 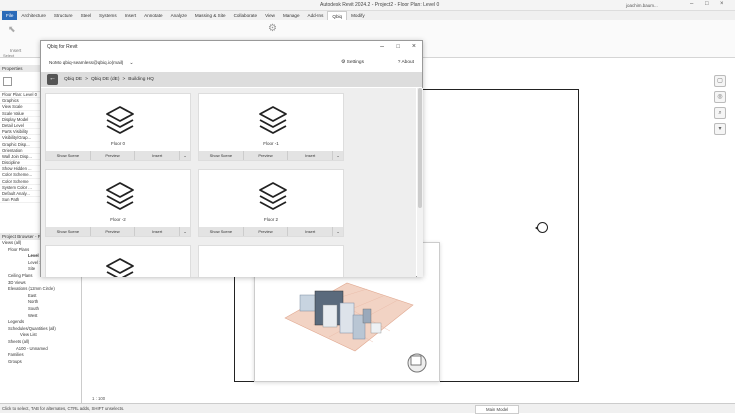 What do you see at coordinates (40, 335) in the screenshot?
I see `browser-item-view-list: View List` at bounding box center [40, 335].